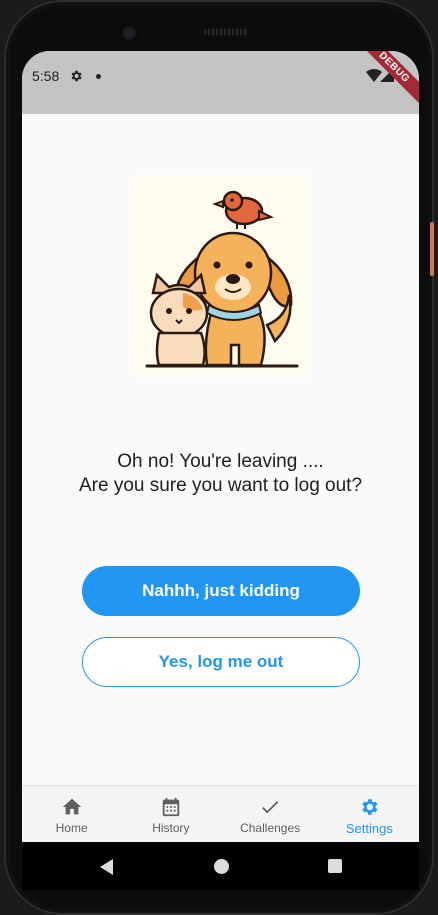 The image size is (438, 915). I want to click on side-button, so click(432, 249).